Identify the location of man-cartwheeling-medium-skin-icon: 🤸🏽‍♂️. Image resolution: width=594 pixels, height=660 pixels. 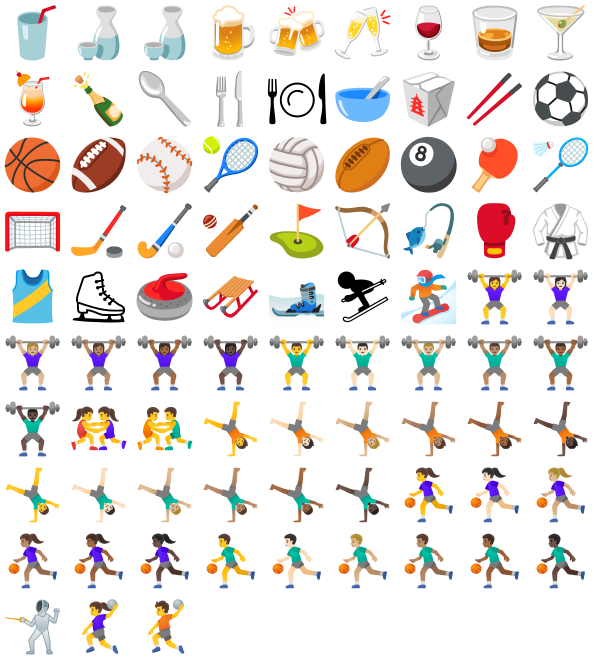
(231, 495).